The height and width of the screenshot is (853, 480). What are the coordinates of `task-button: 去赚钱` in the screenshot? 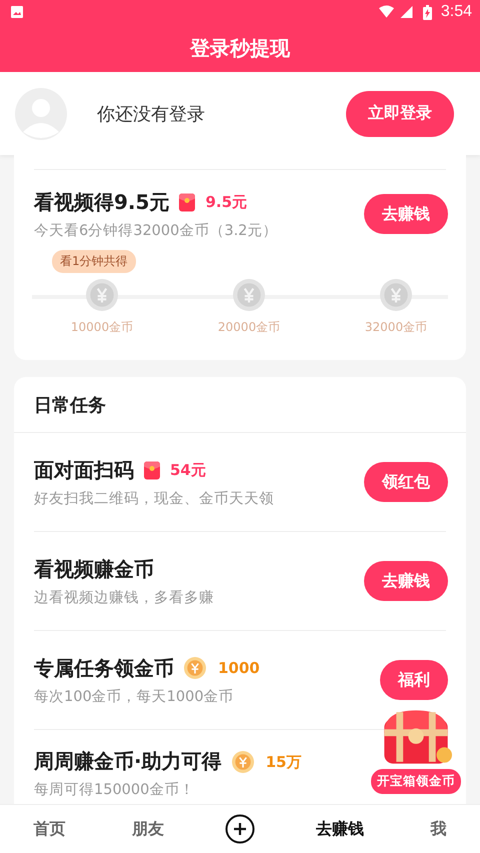 It's located at (406, 581).